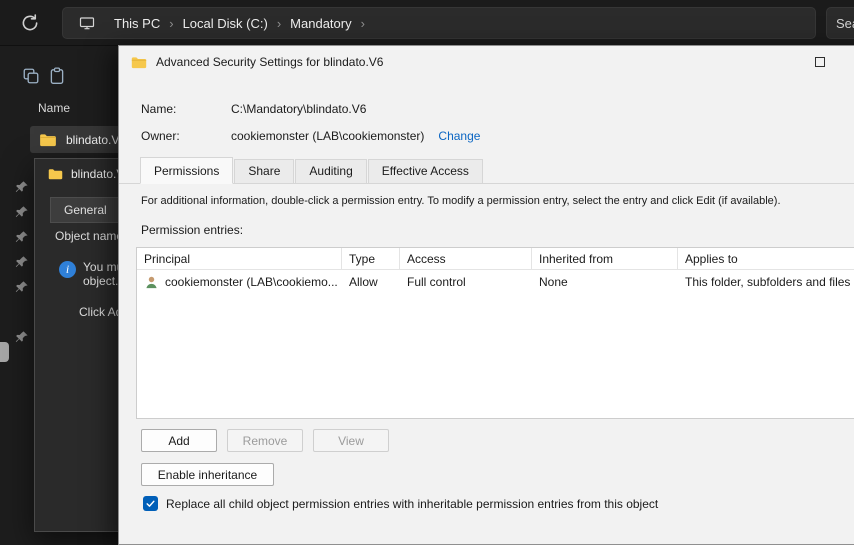  I want to click on name-label: Name:, so click(159, 109).